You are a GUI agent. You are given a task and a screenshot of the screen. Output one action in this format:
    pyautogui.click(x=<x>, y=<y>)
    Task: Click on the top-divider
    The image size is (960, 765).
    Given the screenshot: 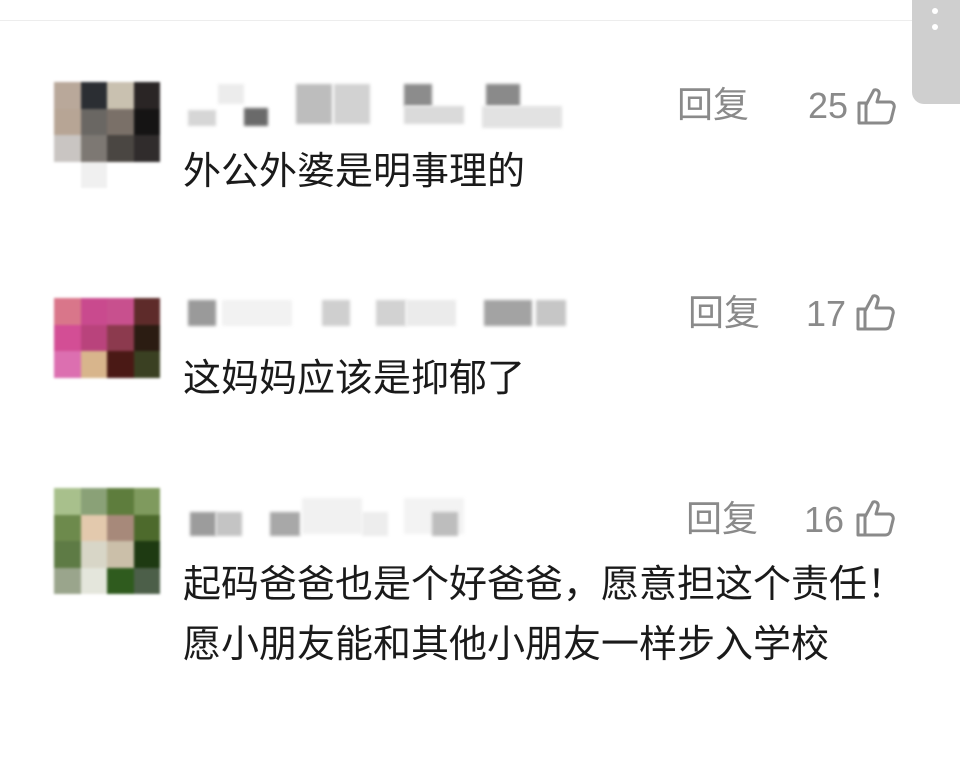 What is the action you would take?
    pyautogui.click(x=480, y=20)
    